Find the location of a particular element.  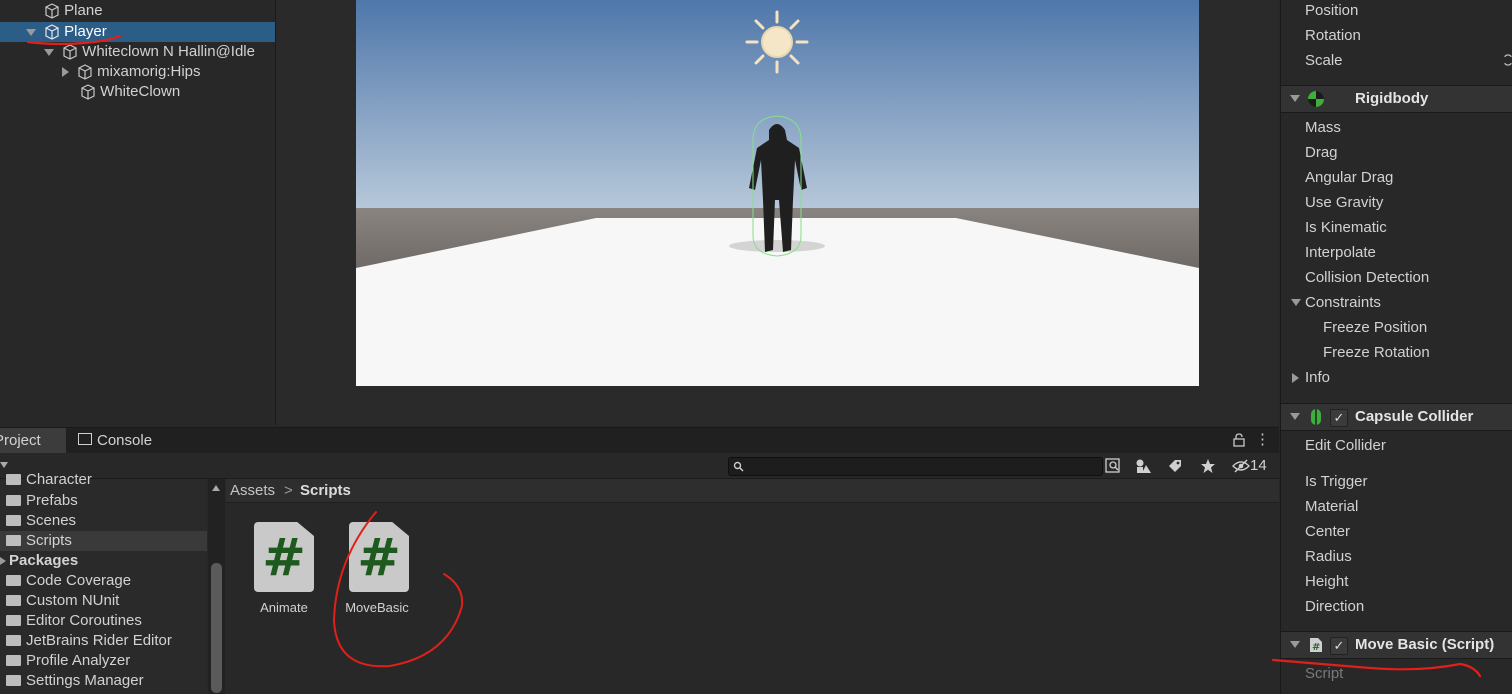

scene-gutter-left is located at coordinates (316, 212).